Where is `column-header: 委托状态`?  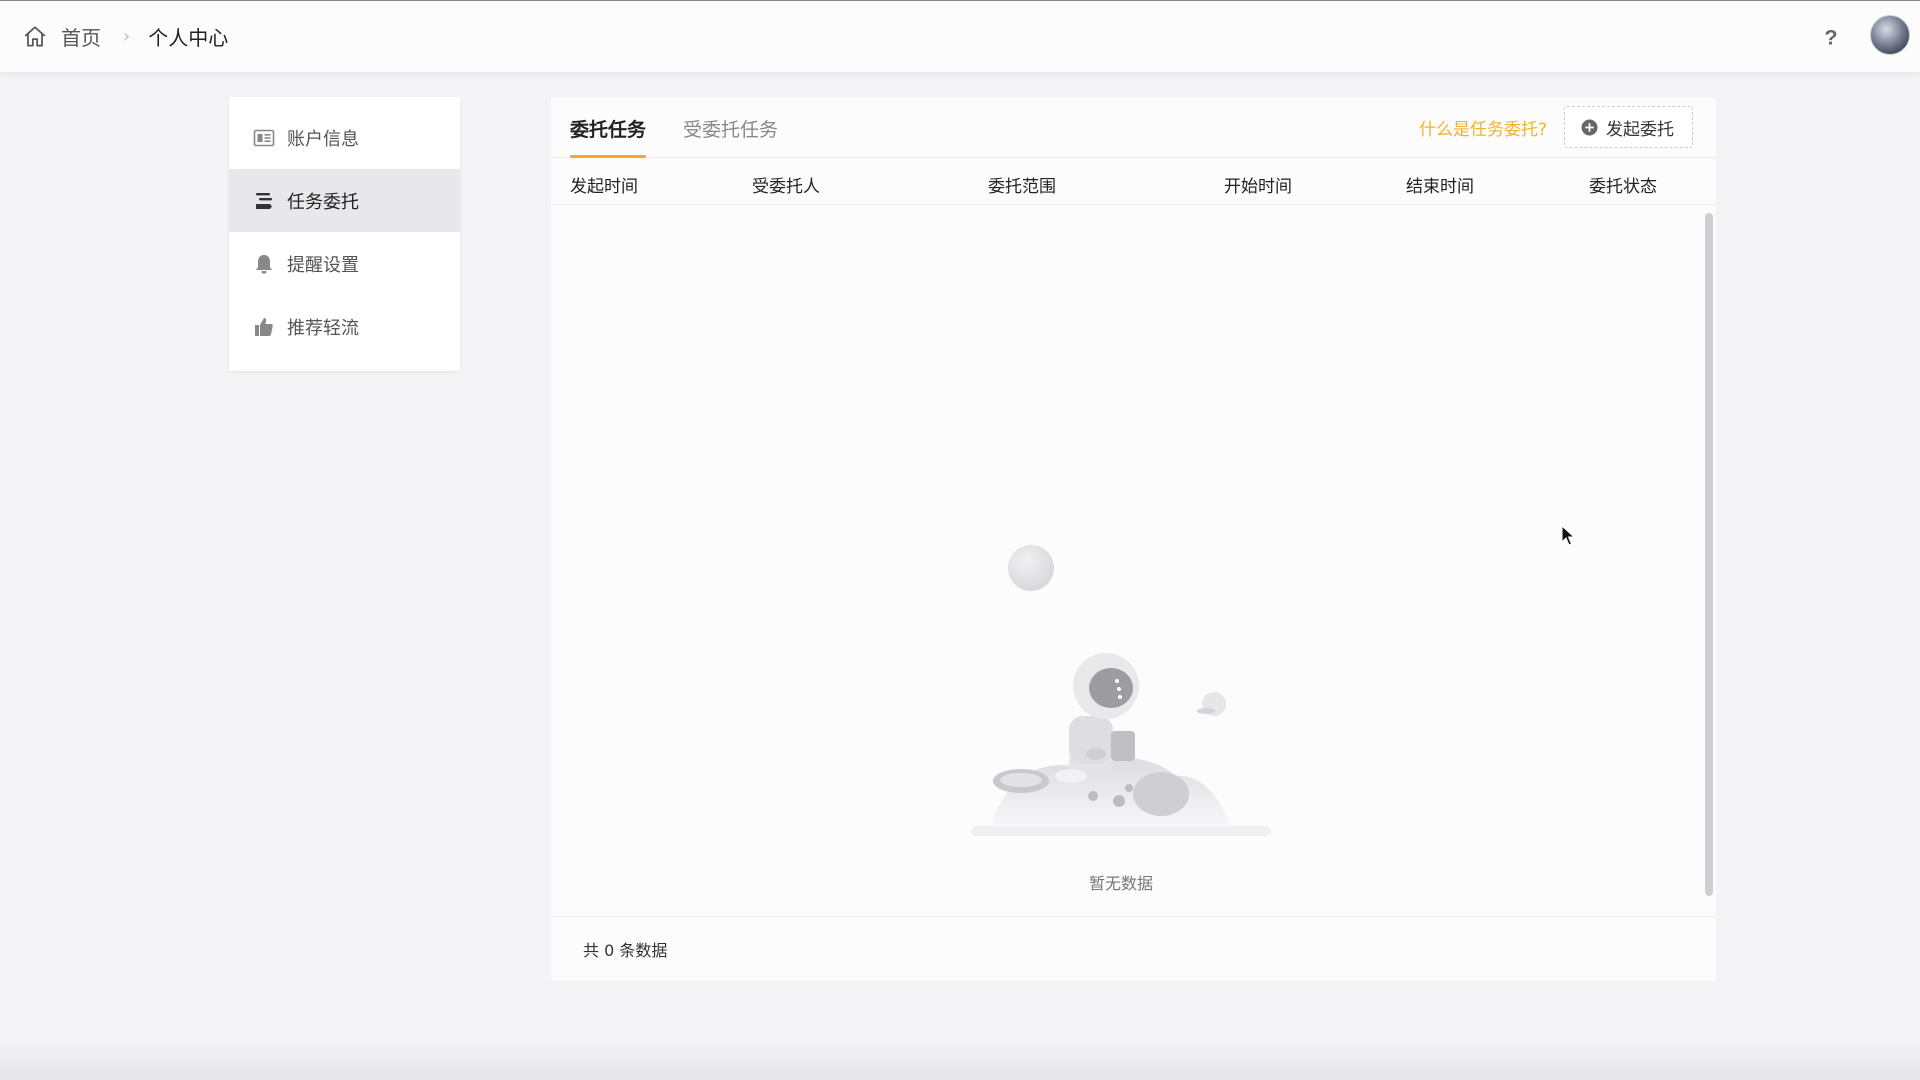 column-header: 委托状态 is located at coordinates (1623, 184).